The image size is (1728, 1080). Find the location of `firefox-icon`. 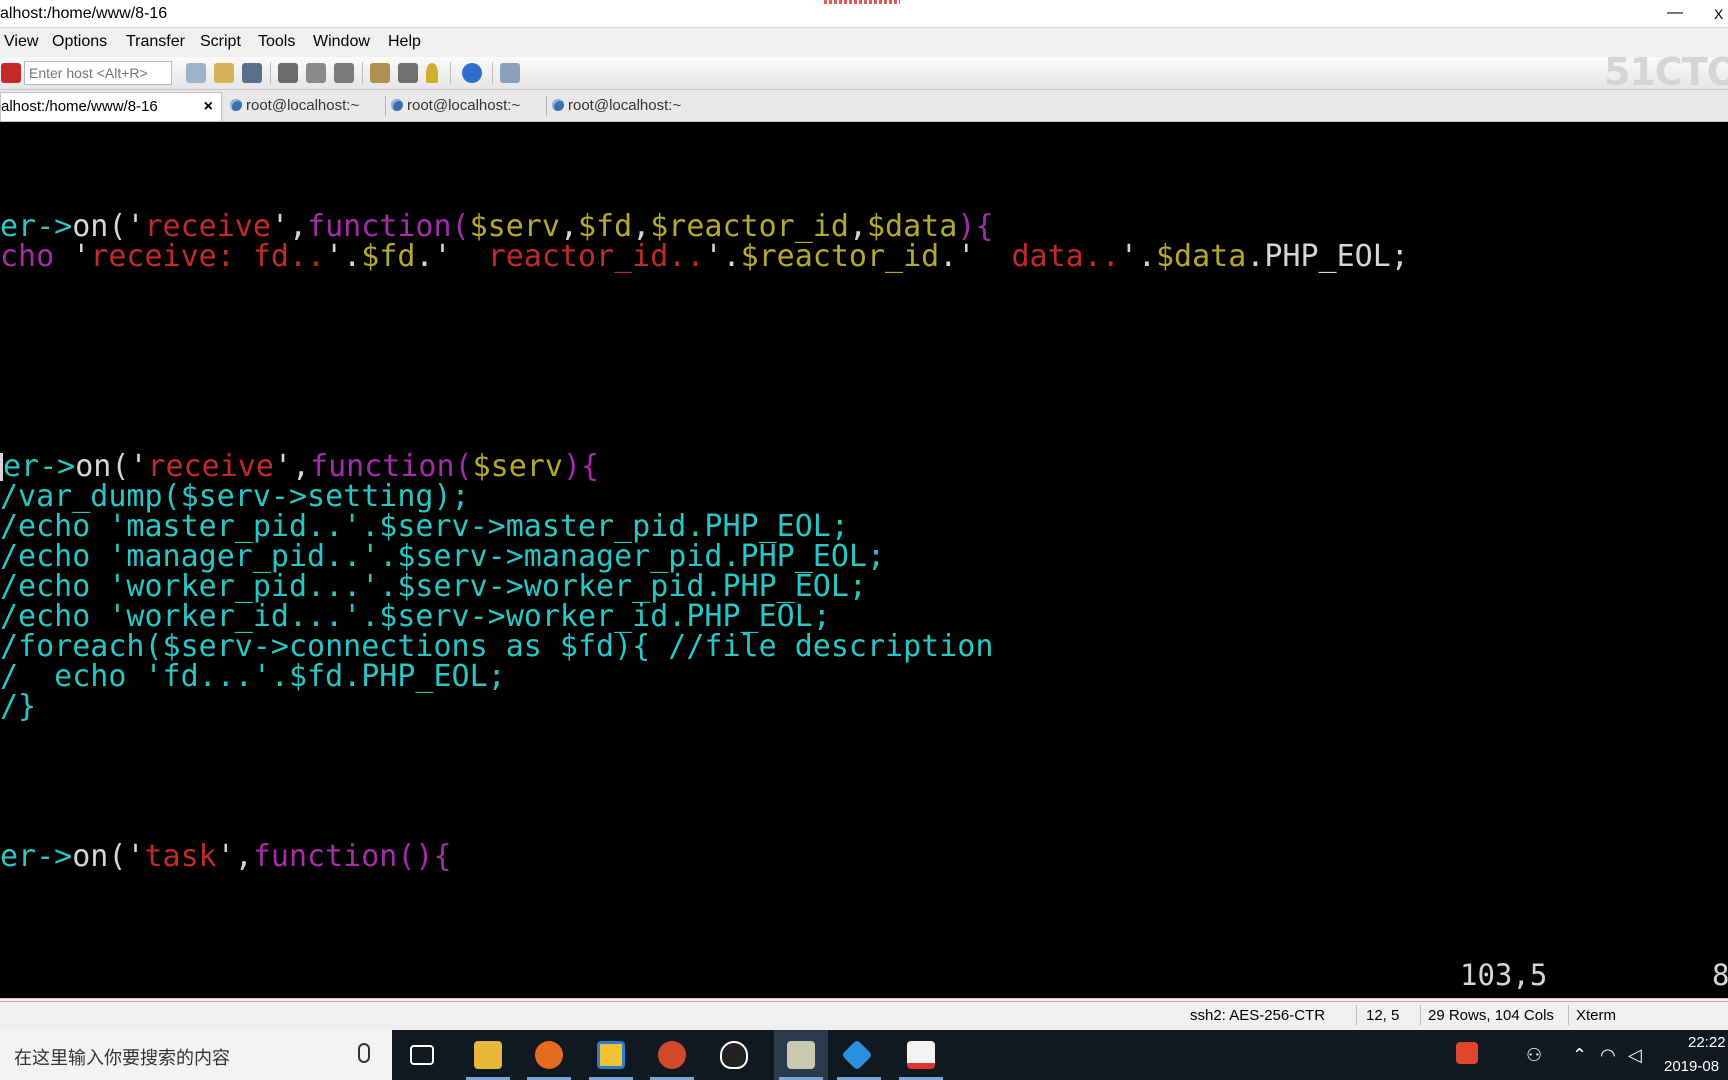

firefox-icon is located at coordinates (549, 1055).